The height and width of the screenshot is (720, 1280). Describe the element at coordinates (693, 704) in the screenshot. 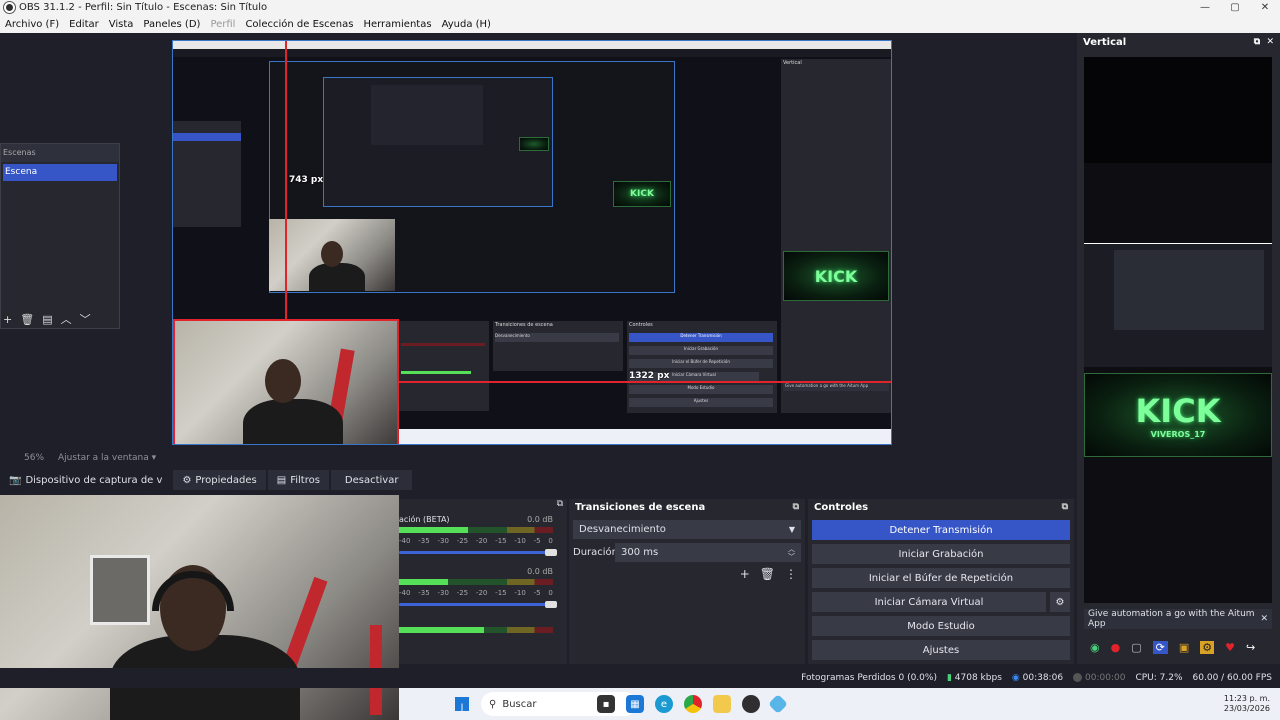

I see `chrome-icon` at that location.